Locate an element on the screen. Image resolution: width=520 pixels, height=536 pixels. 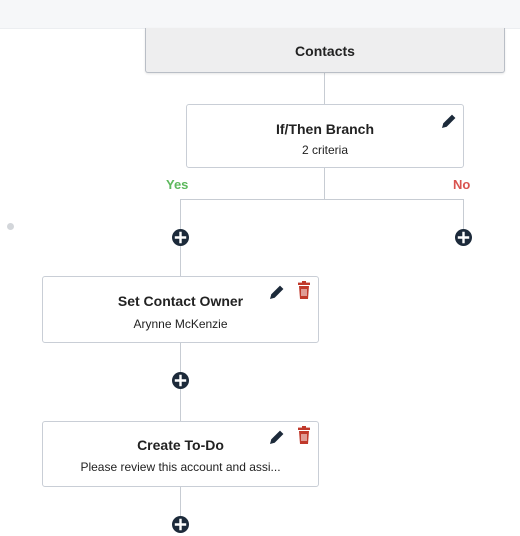
connector-trigger-branch is located at coordinates (324, 88).